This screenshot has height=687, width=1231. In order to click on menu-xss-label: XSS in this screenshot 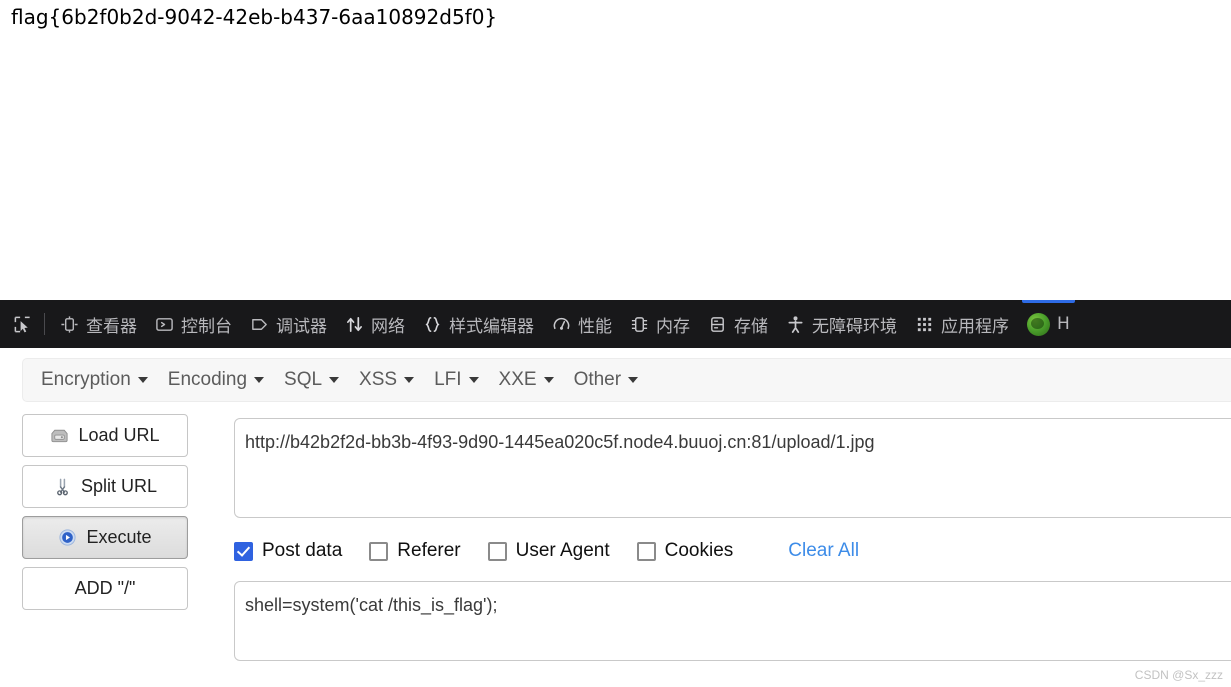, I will do `click(378, 379)`.